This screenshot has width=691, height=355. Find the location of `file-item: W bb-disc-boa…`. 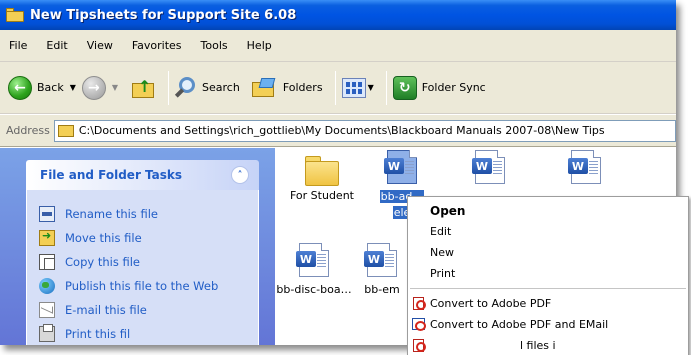

file-item: W bb-disc-boa… is located at coordinates (314, 269).